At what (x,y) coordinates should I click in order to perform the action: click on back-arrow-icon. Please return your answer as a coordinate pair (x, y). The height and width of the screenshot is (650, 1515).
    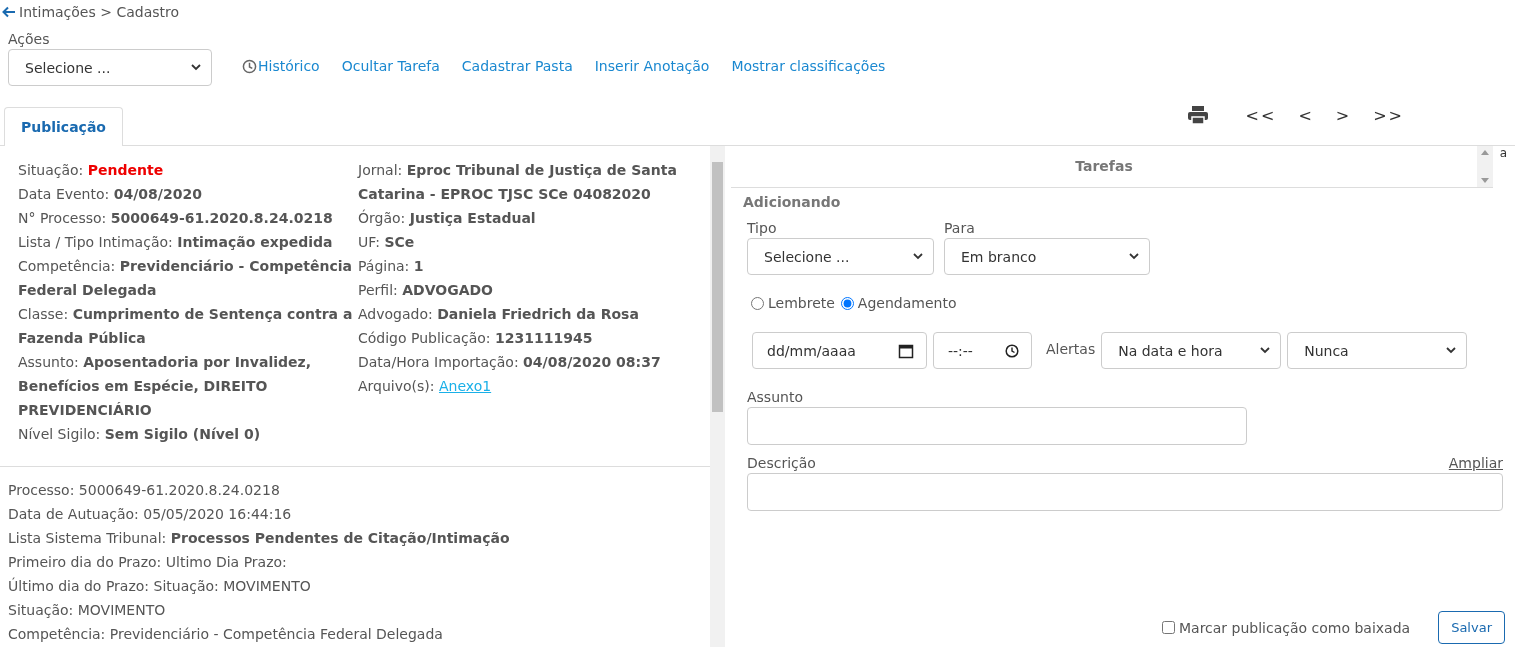
    Looking at the image, I should click on (9, 12).